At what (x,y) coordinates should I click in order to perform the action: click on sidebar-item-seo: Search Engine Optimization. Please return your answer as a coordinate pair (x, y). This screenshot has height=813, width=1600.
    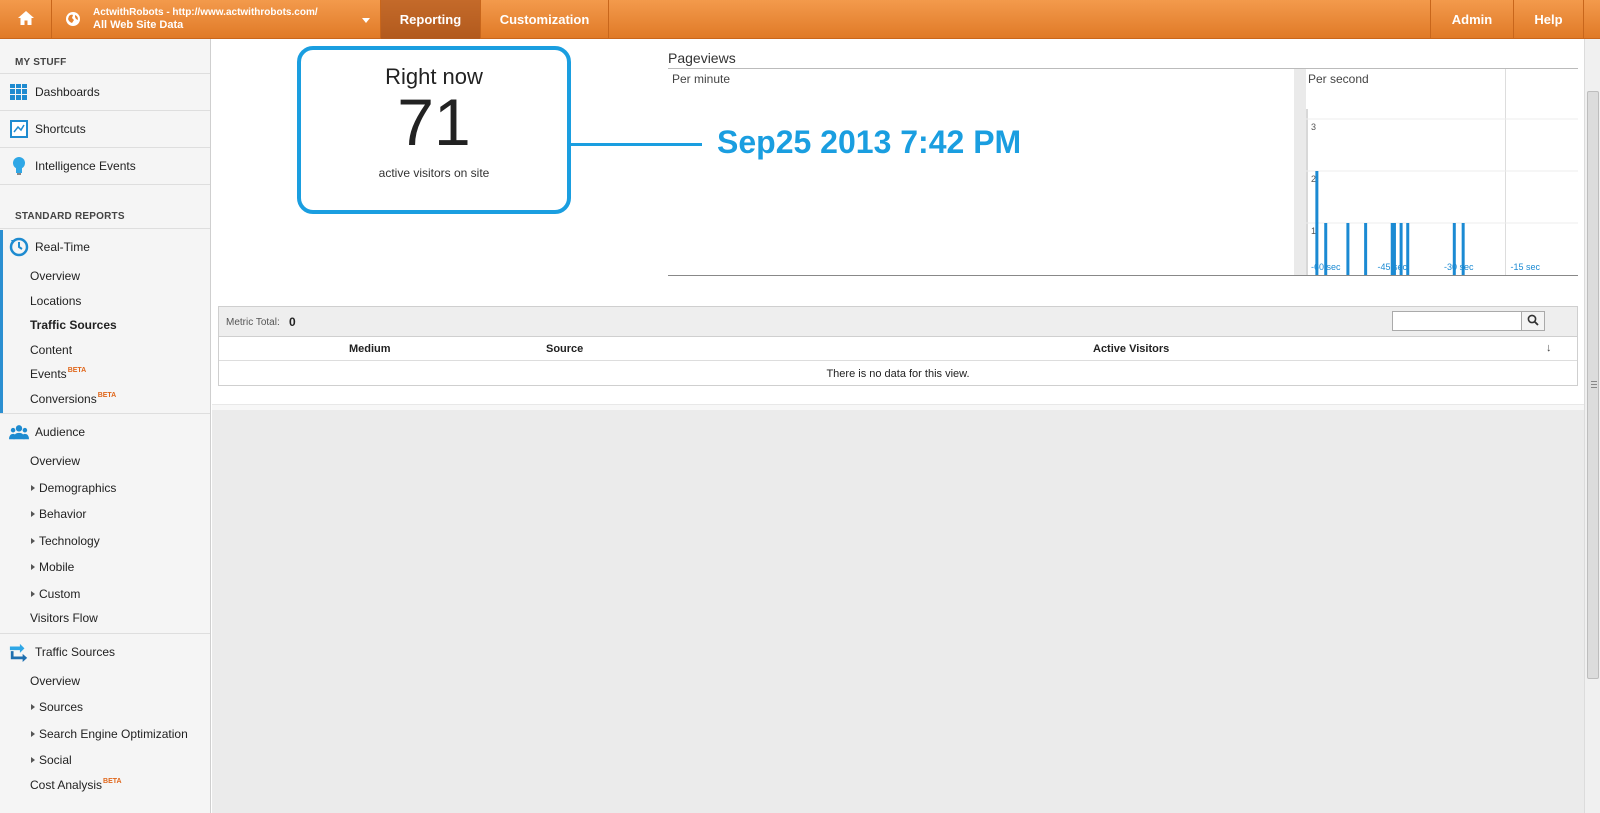
    Looking at the image, I should click on (109, 734).